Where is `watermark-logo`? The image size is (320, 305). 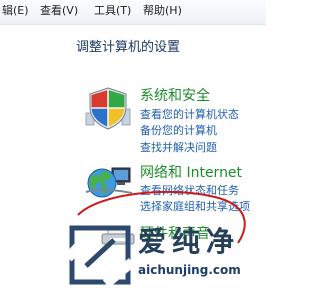
watermark-logo is located at coordinates (100, 256).